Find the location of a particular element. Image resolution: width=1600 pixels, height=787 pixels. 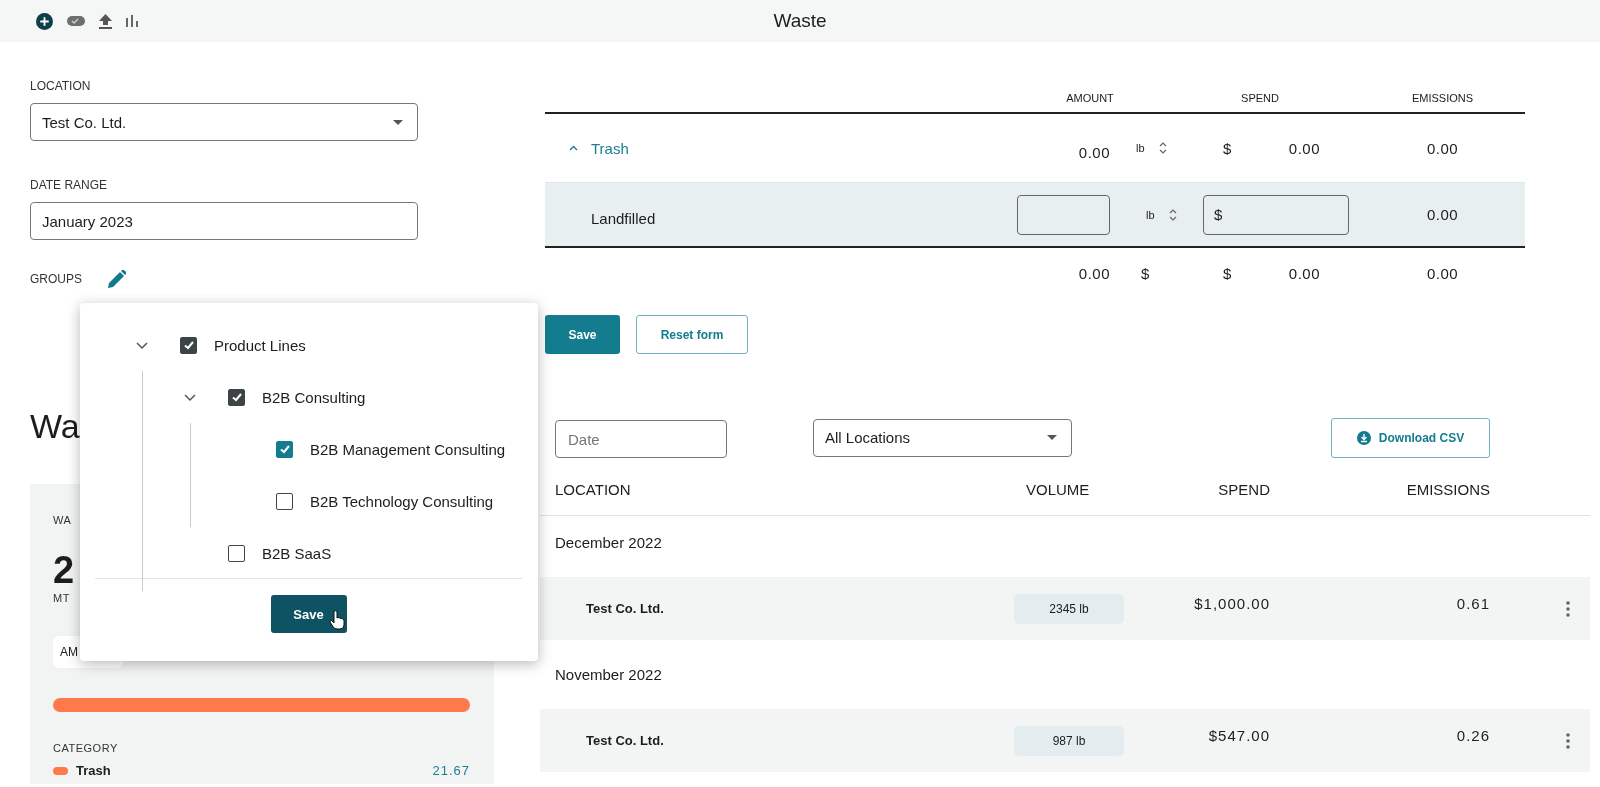

location-select: Test Co. Ltd. is located at coordinates (224, 122).